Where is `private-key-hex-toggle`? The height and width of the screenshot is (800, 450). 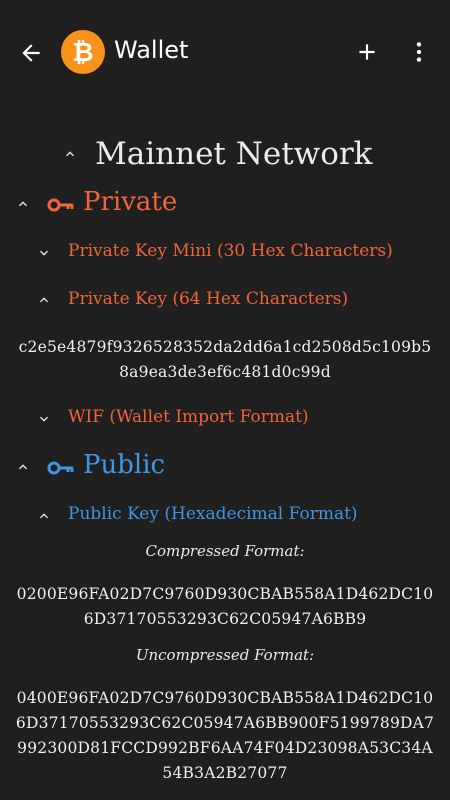
private-key-hex-toggle is located at coordinates (44, 300).